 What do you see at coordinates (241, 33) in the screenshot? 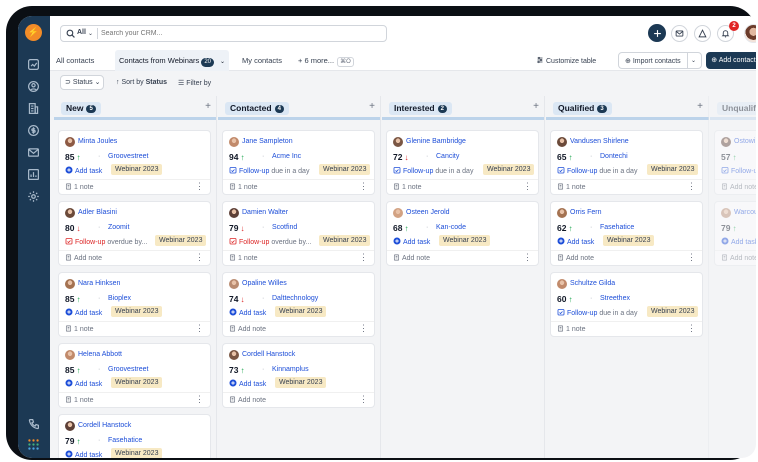
I see `search-input` at bounding box center [241, 33].